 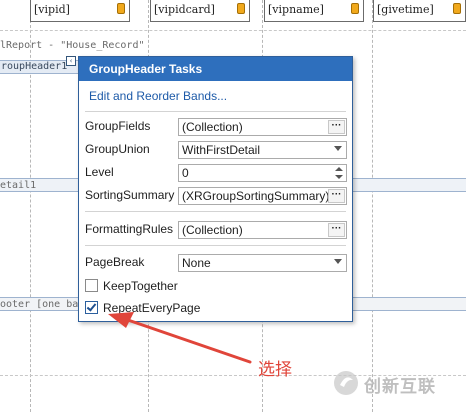 I want to click on watermark: 创新互联, so click(x=398, y=383).